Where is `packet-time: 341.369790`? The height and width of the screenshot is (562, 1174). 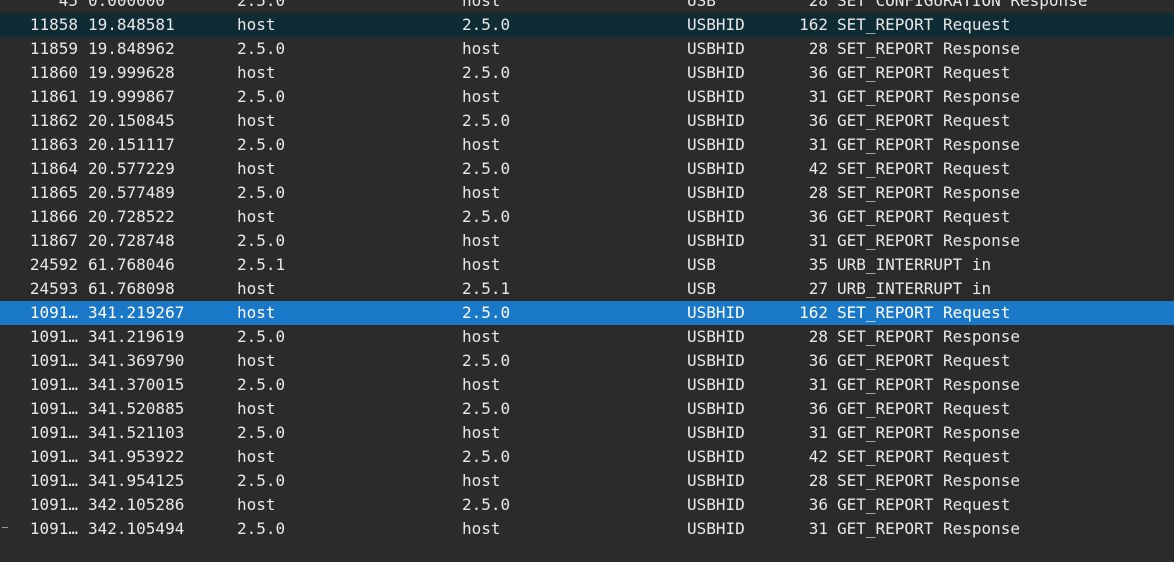 packet-time: 341.369790 is located at coordinates (136, 360).